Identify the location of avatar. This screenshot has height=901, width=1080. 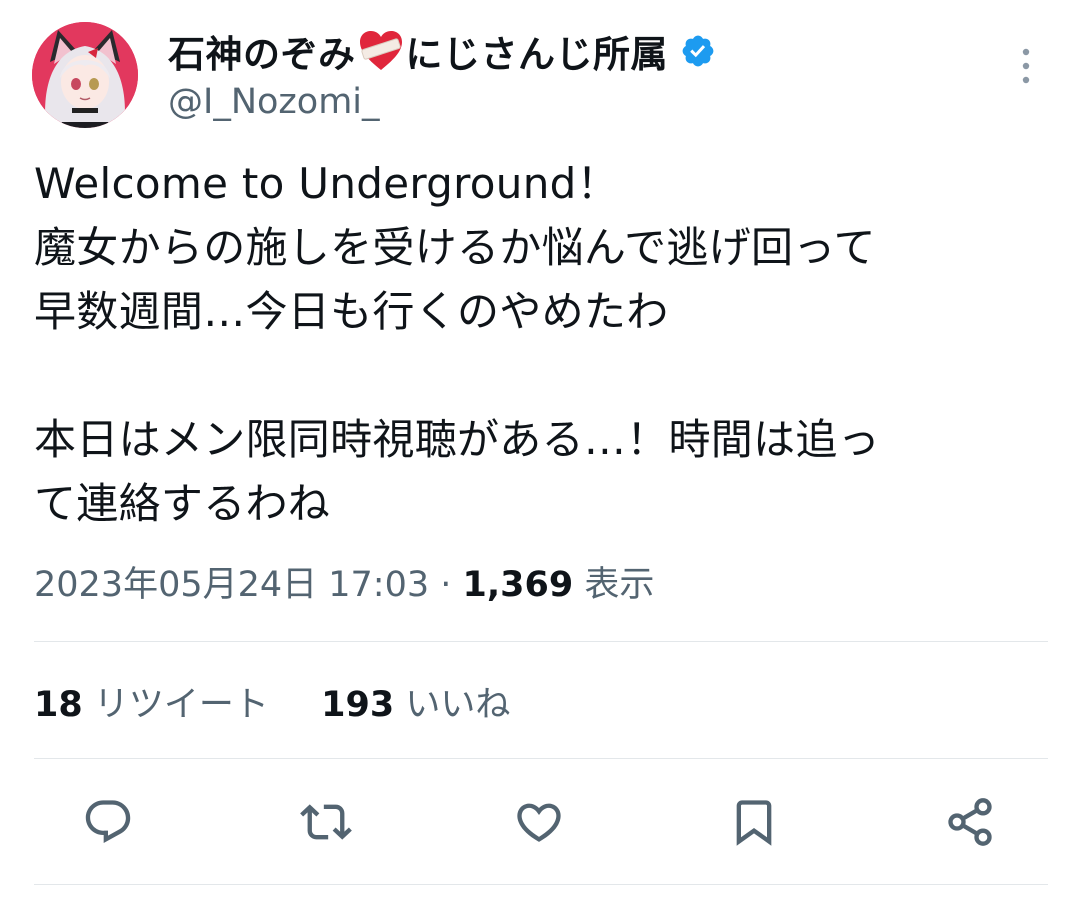
(85, 75).